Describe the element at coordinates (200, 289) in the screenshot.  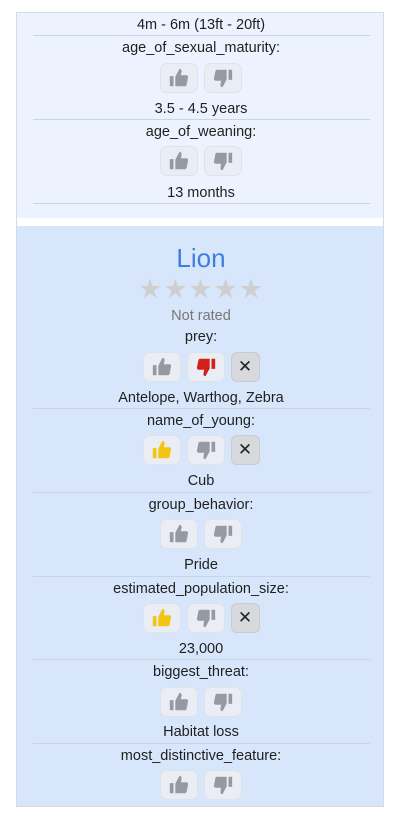
I see `star-rating: ★★★★★` at that location.